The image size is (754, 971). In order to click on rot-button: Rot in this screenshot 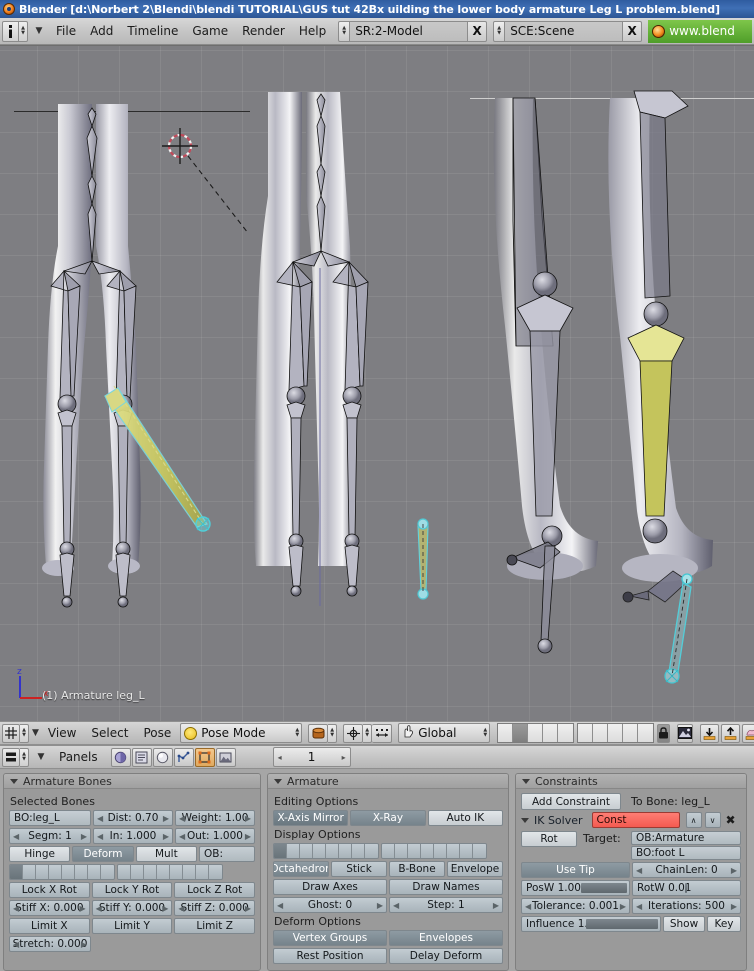, I will do `click(549, 839)`.